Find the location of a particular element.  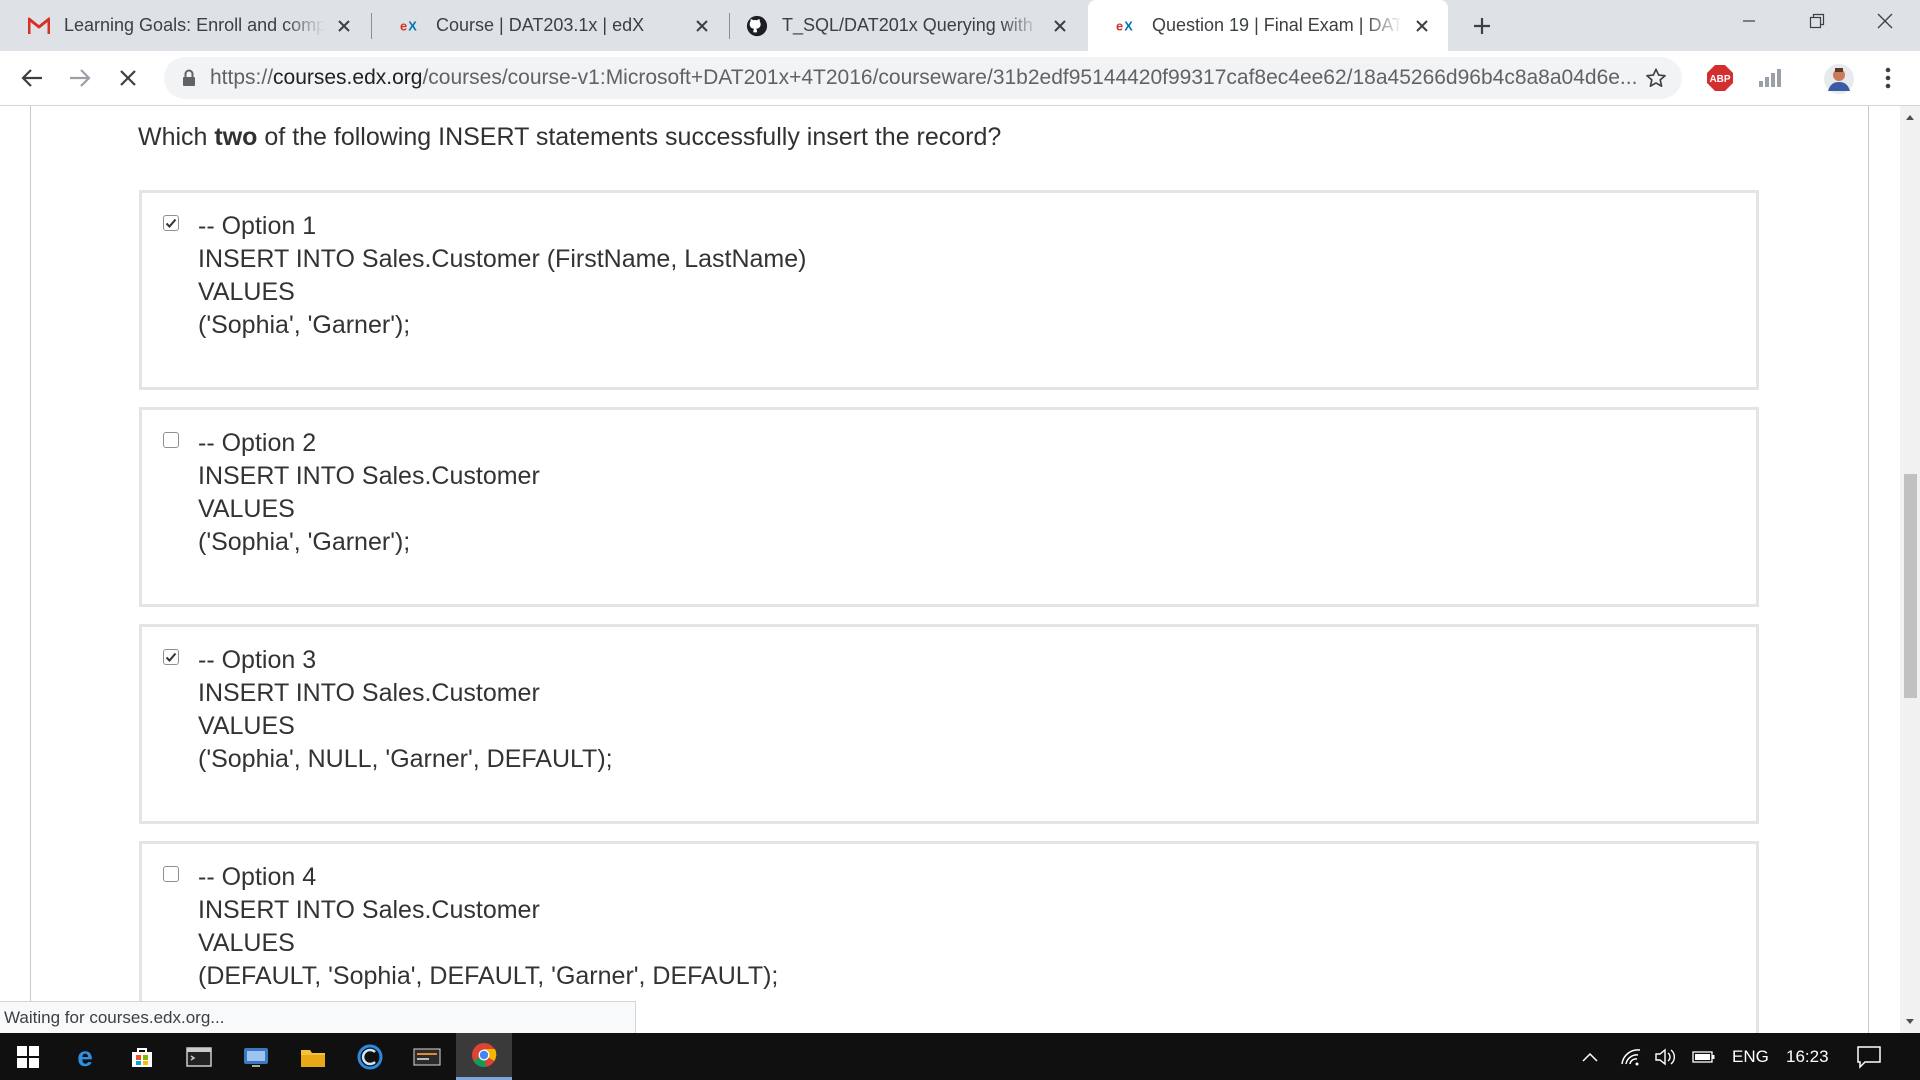

tray-show-hidden-icons is located at coordinates (1590, 1056).